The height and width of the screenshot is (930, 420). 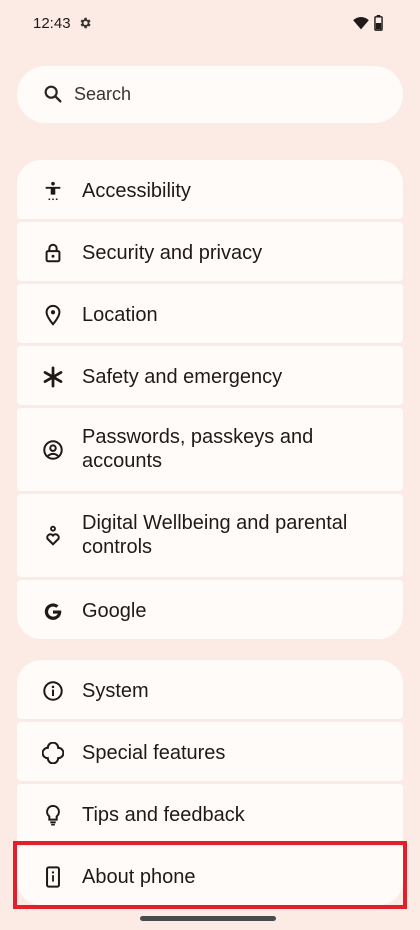 I want to click on settings-item-passwords: Passwords, passkeys and accounts, so click(x=210, y=449).